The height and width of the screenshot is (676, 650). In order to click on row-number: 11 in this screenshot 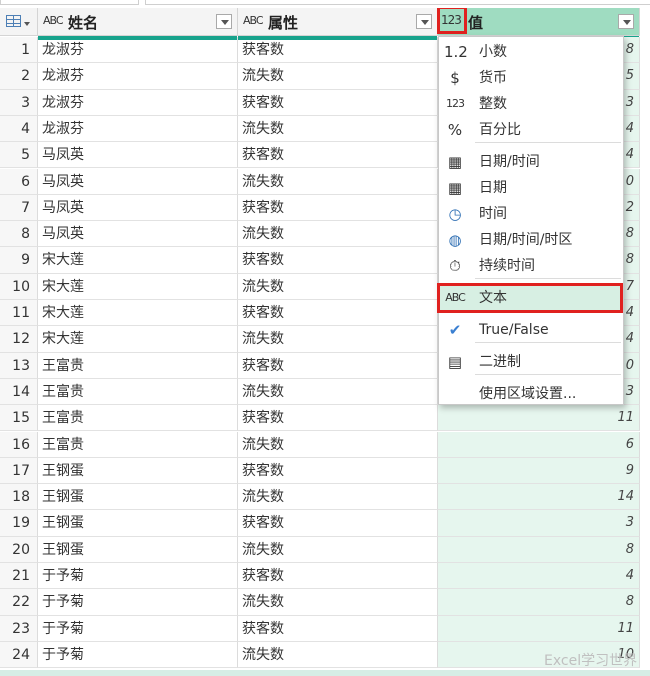, I will do `click(19, 313)`.